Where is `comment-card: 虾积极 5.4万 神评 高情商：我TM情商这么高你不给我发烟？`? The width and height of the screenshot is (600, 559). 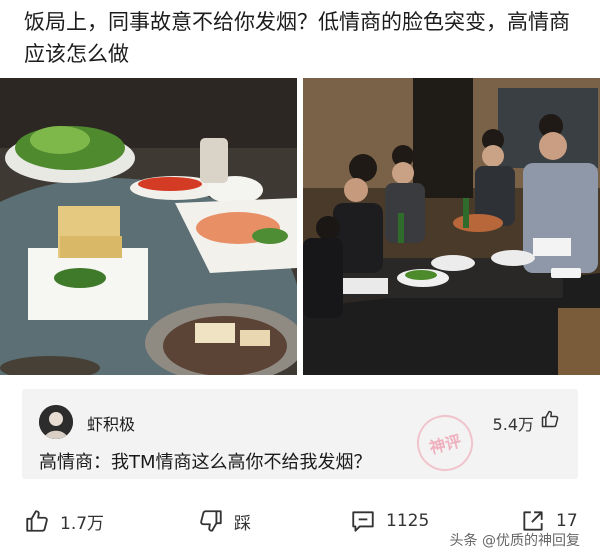 comment-card: 虾积极 5.4万 神评 高情商：我TM情商这么高你不给我发烟？ is located at coordinates (300, 434).